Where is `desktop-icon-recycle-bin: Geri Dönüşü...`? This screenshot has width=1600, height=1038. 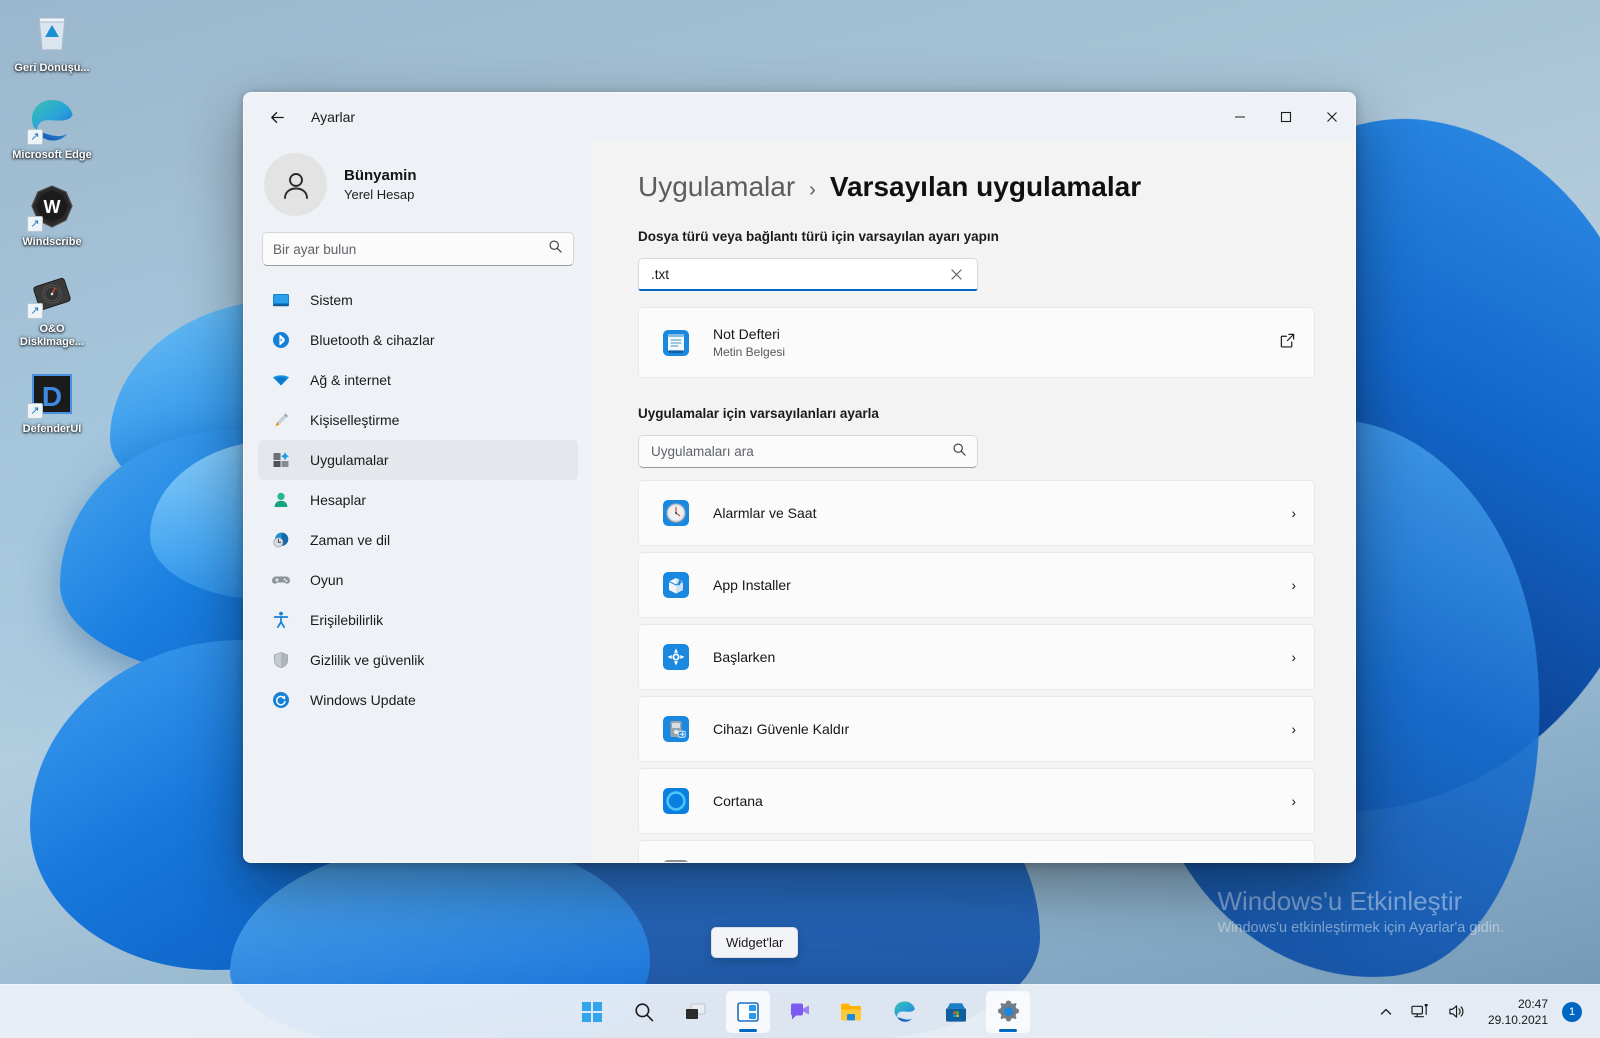
desktop-icon-recycle-bin: Geri Dönüşü... is located at coordinates (52, 41).